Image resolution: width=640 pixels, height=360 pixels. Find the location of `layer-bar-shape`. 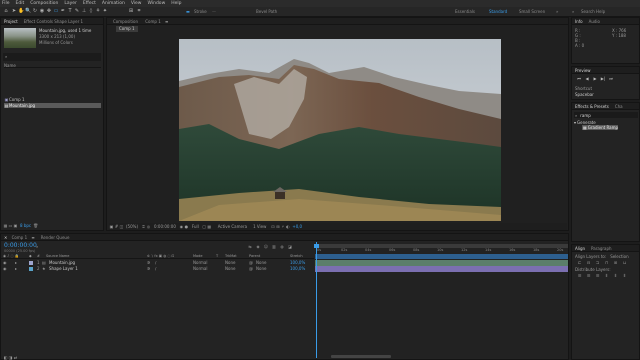

layer-bar-shape is located at coordinates (441, 269).